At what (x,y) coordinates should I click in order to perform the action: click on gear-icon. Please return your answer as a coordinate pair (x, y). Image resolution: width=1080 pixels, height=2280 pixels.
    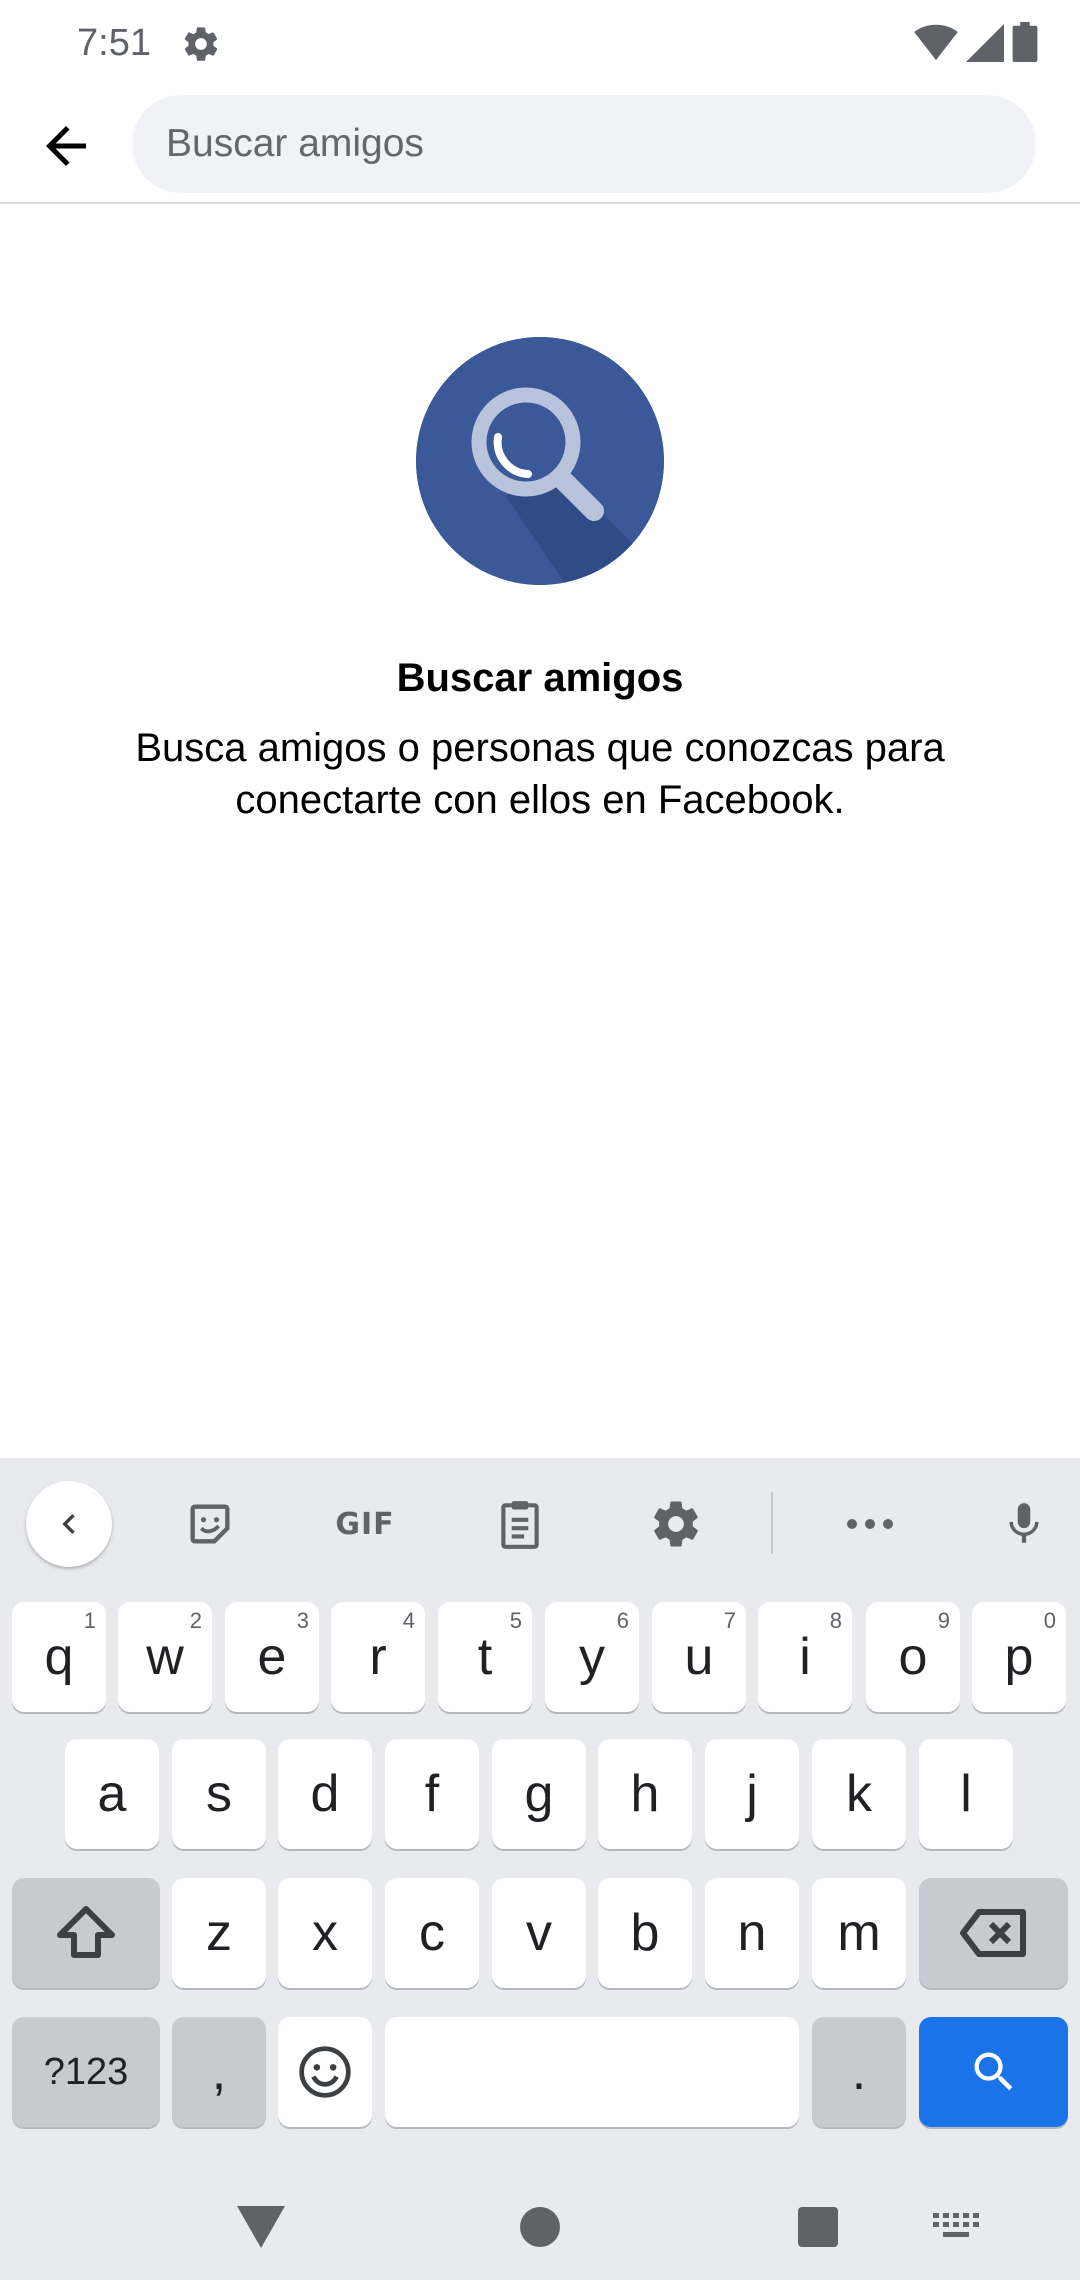
    Looking at the image, I should click on (676, 1524).